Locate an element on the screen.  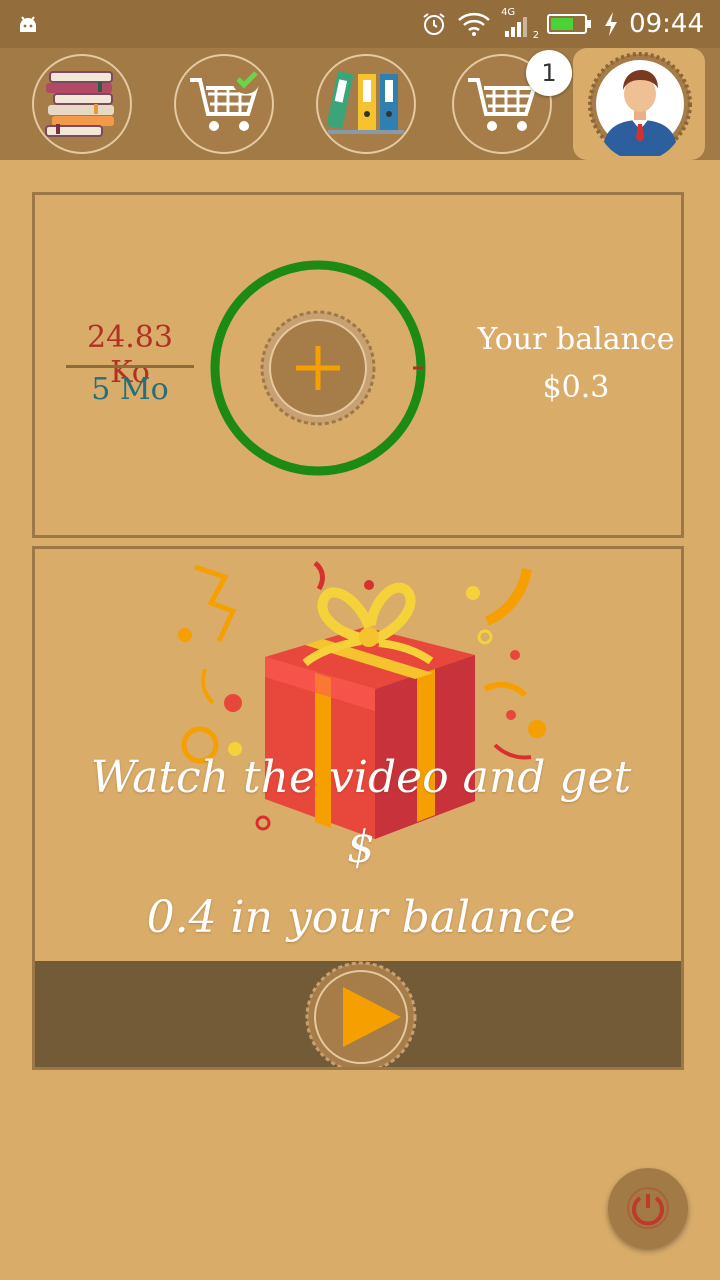
books-button is located at coordinates (82, 104).